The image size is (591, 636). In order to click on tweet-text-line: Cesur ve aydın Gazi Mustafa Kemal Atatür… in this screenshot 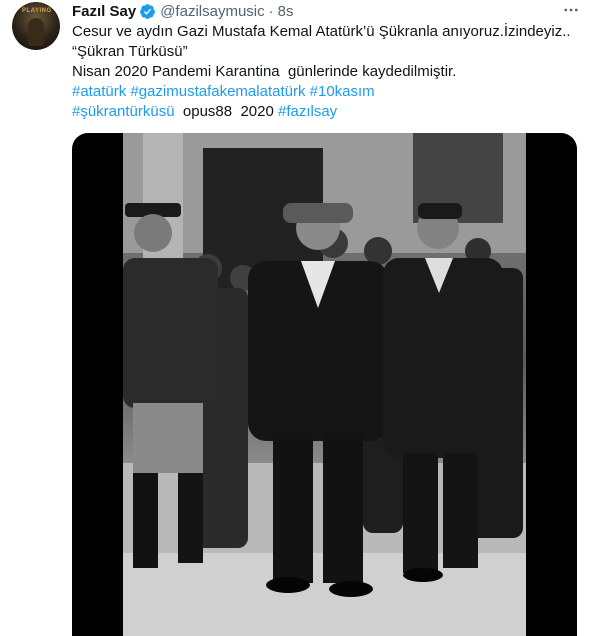, I will do `click(327, 32)`.